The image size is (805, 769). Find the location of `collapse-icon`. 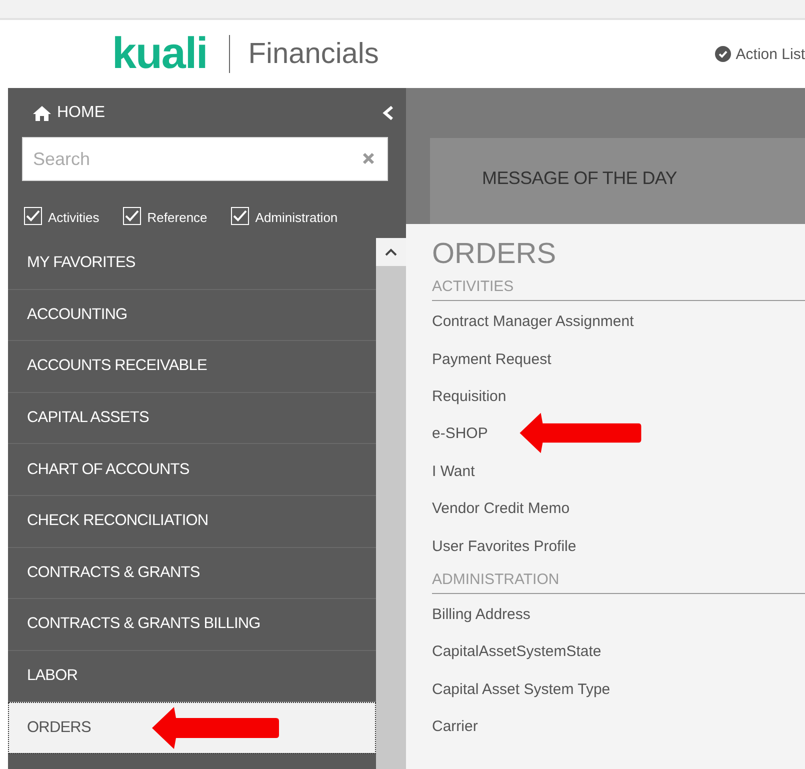

collapse-icon is located at coordinates (388, 113).